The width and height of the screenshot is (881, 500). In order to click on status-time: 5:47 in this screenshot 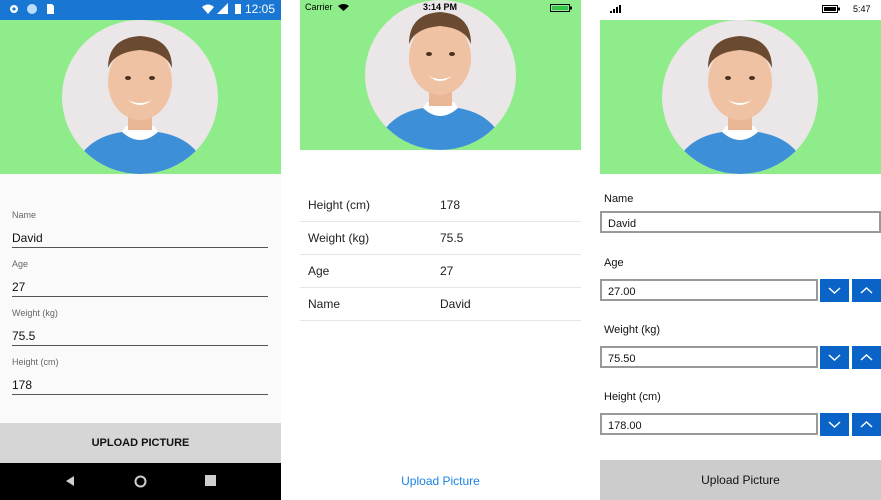, I will do `click(862, 9)`.